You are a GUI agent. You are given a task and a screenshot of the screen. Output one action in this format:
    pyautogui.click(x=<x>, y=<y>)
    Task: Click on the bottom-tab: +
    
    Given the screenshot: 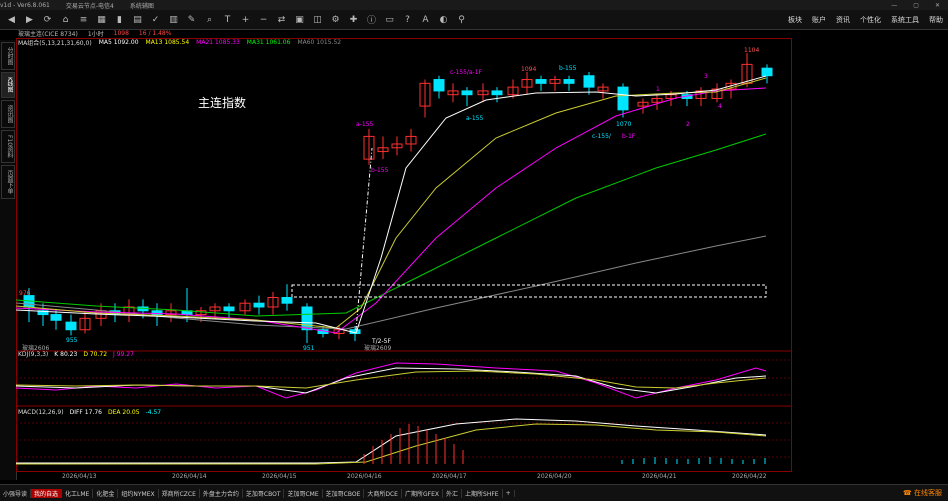 What is the action you would take?
    pyautogui.click(x=509, y=493)
    